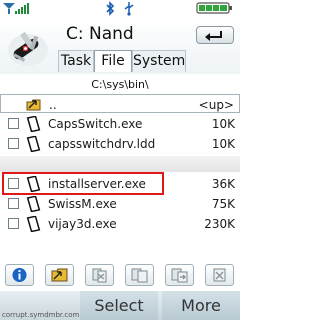 The height and width of the screenshot is (320, 320). I want to click on file-size: 230K, so click(219, 224).